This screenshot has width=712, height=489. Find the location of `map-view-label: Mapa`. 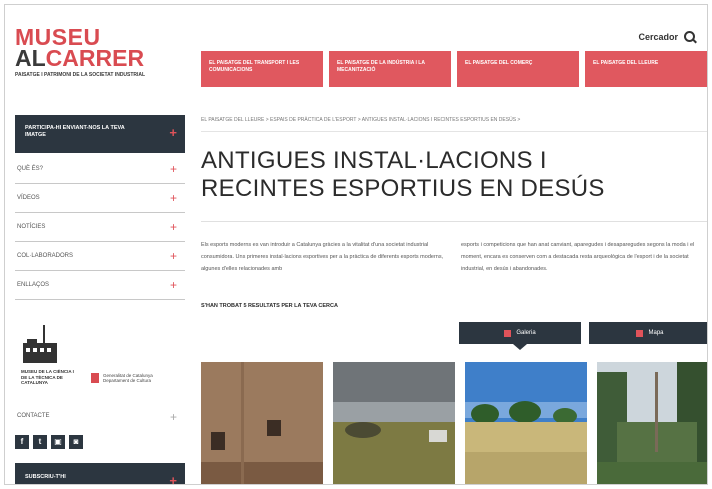

map-view-label: Mapa is located at coordinates (656, 333).